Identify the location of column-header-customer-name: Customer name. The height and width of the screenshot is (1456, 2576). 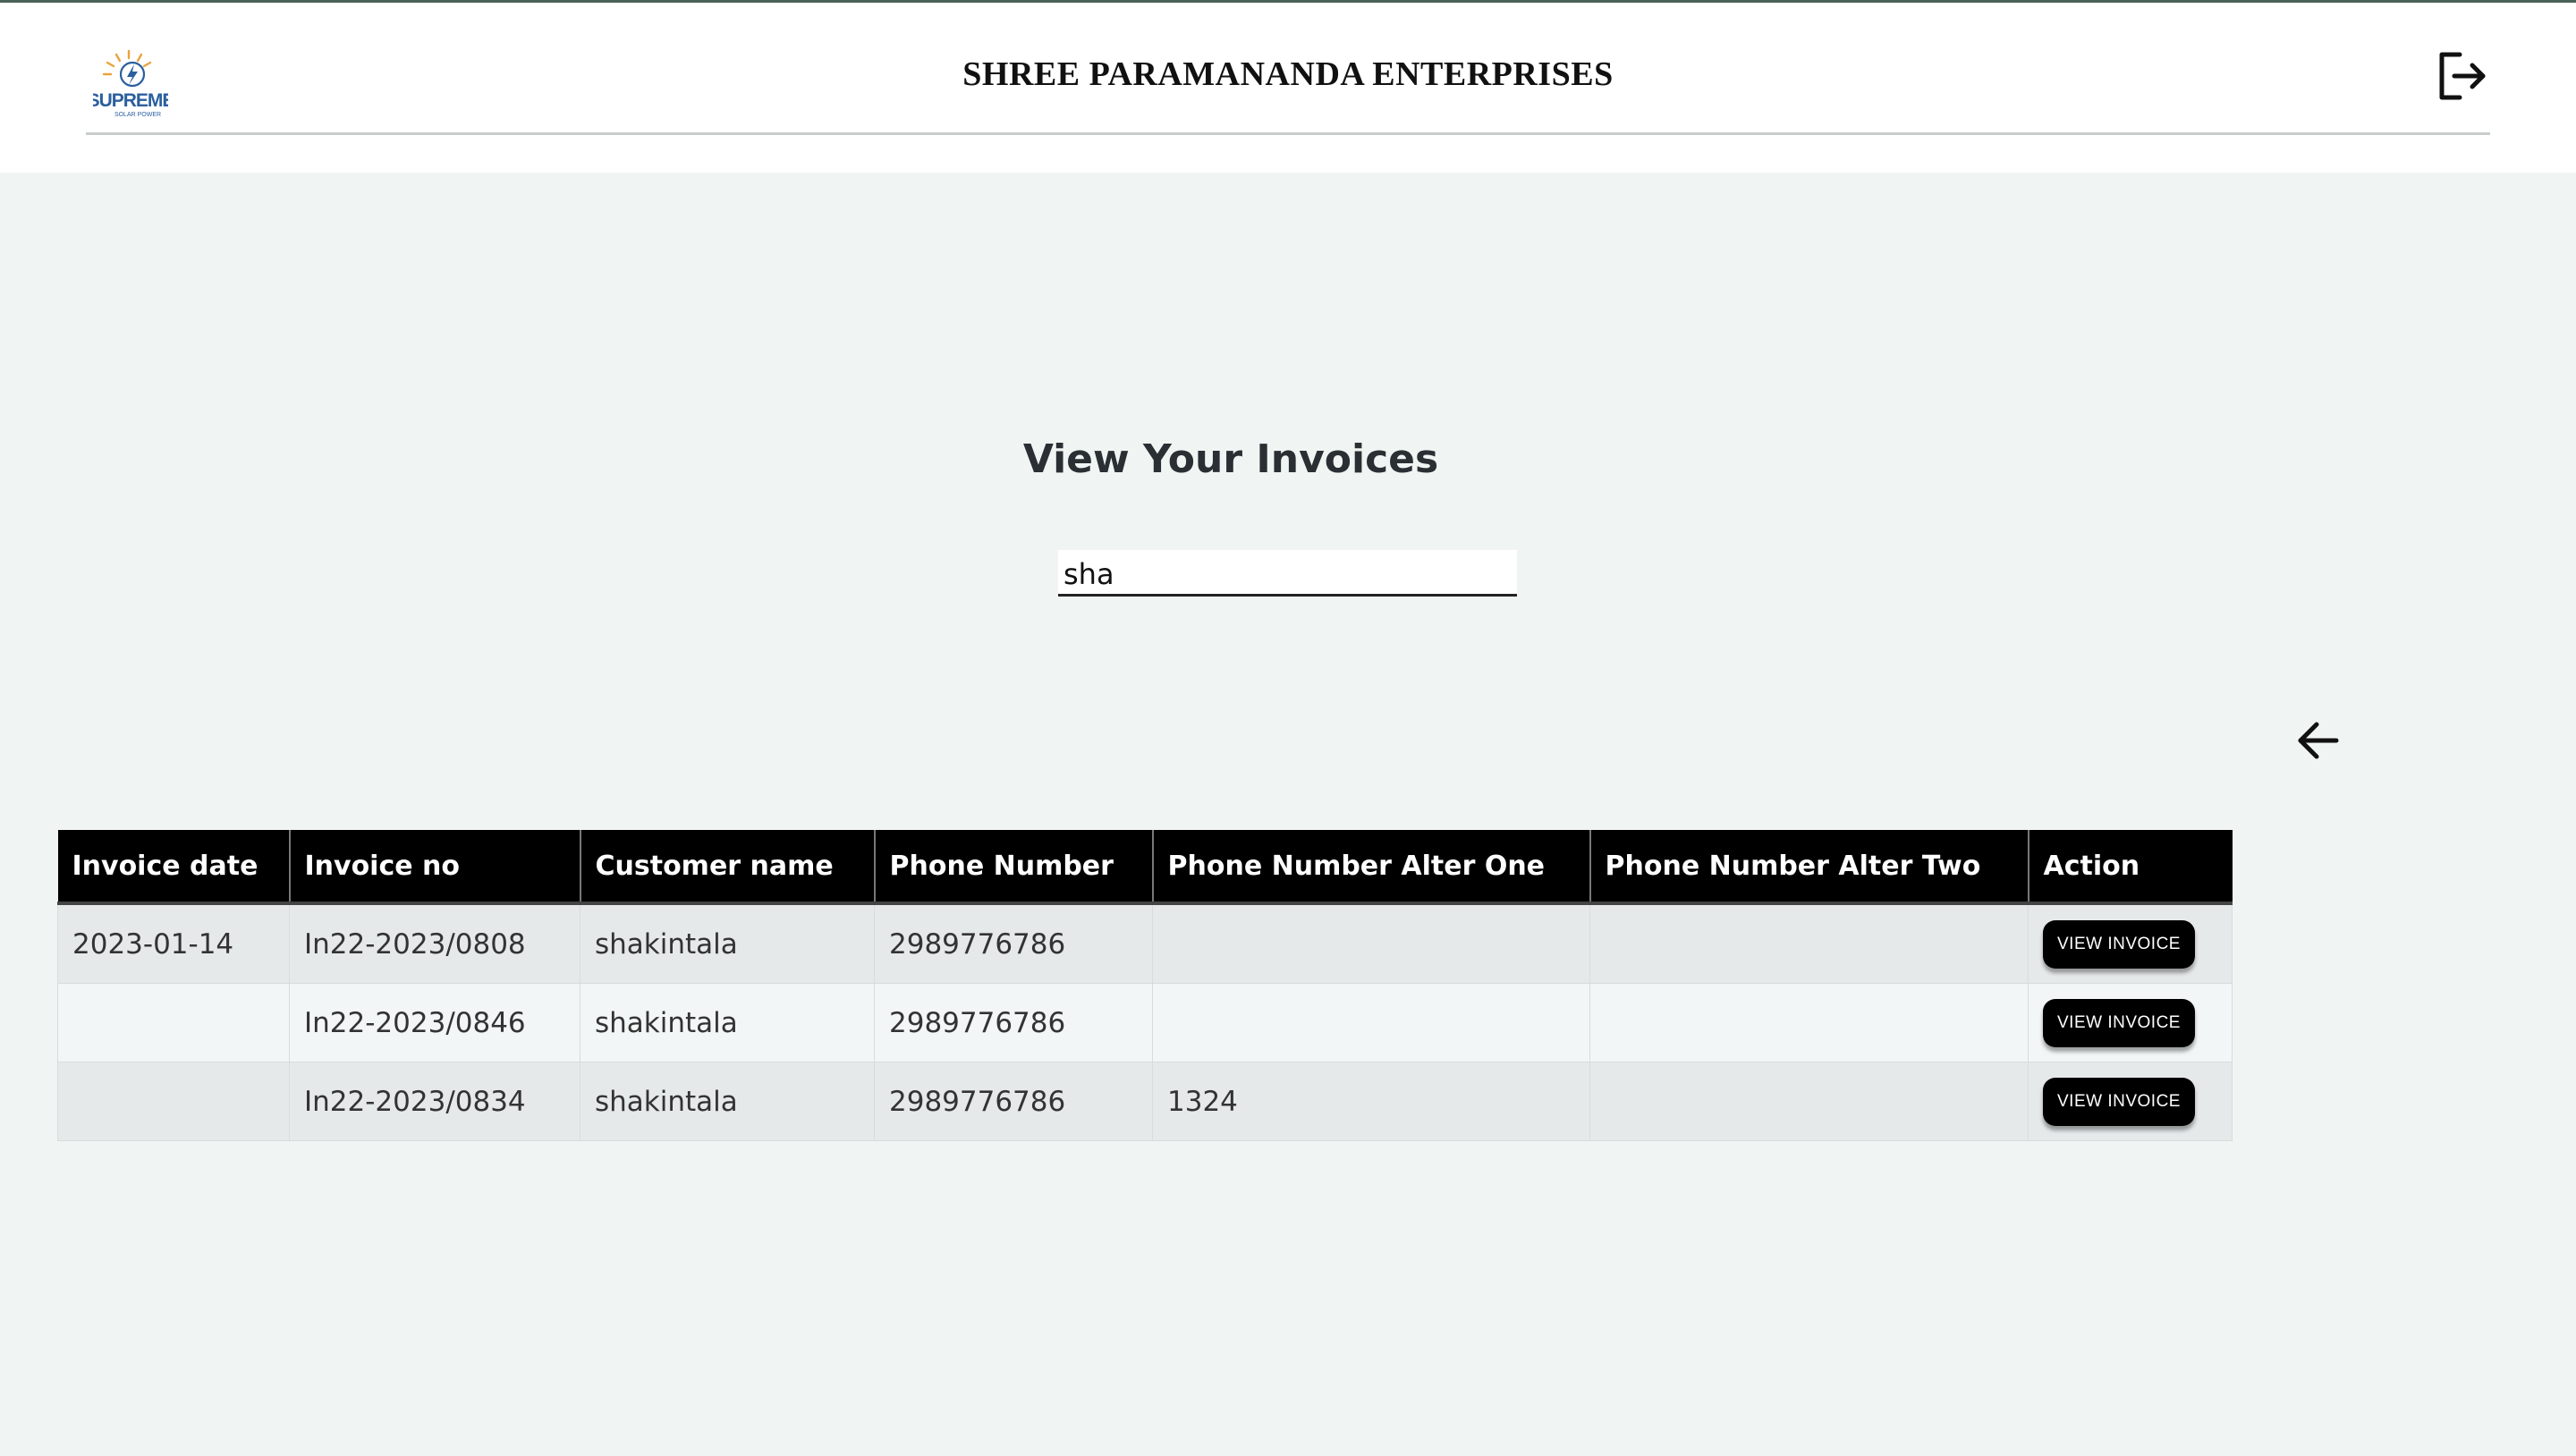
(728, 867).